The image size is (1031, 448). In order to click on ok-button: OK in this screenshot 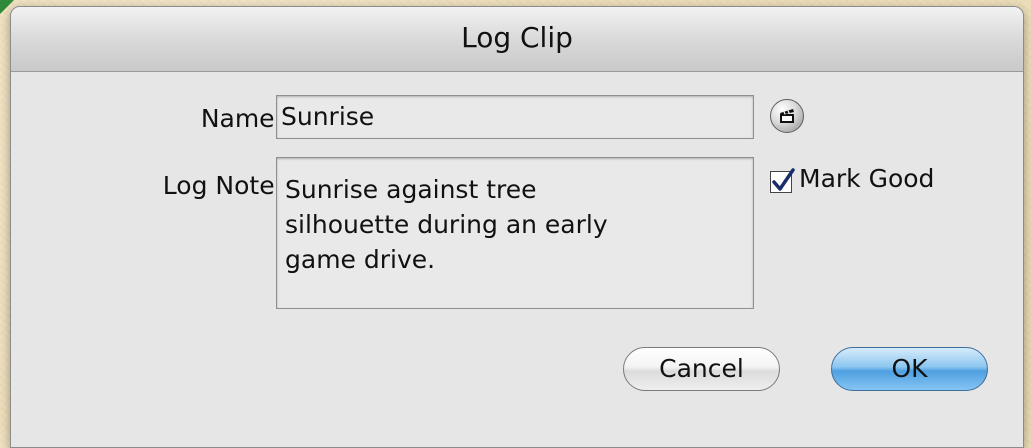, I will do `click(909, 369)`.